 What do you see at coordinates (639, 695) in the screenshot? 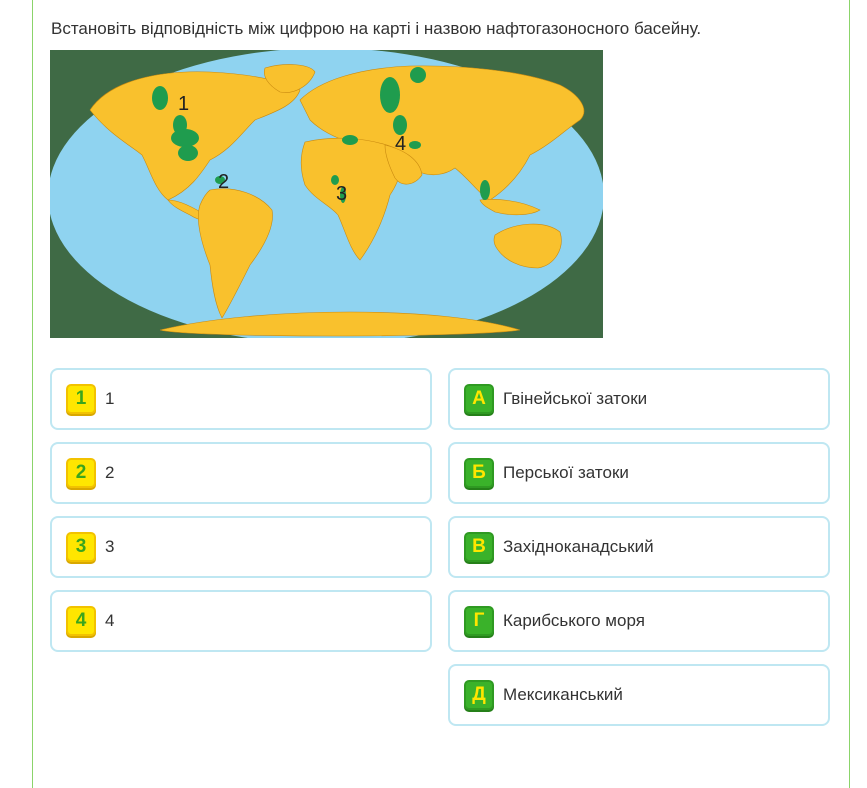
I see `right-item-d: Д Мексиканський` at bounding box center [639, 695].